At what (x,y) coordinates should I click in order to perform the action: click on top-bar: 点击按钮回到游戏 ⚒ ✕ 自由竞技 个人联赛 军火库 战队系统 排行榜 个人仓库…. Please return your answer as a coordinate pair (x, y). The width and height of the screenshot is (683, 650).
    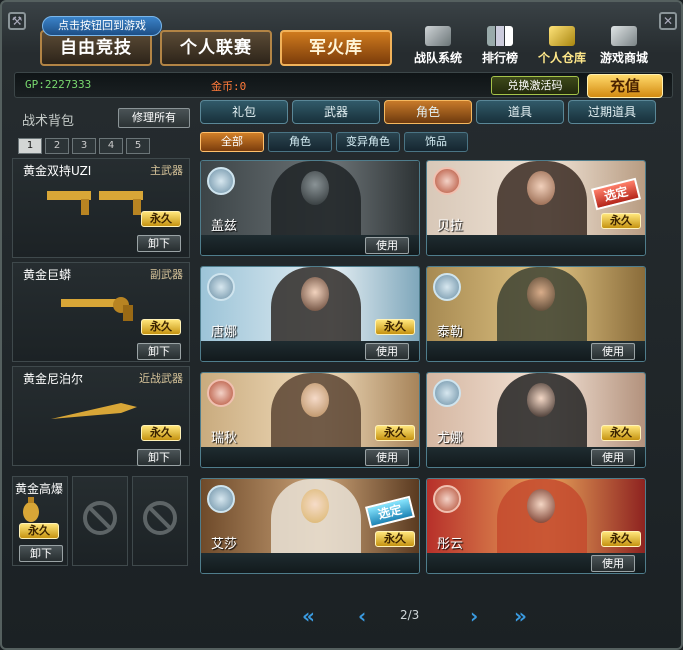
    Looking at the image, I should click on (343, 38).